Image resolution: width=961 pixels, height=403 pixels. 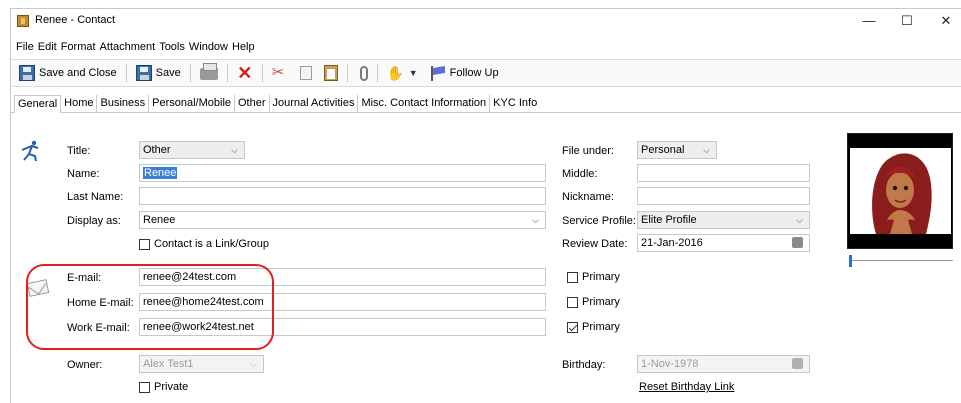 I want to click on close-button: ✕, so click(x=946, y=21).